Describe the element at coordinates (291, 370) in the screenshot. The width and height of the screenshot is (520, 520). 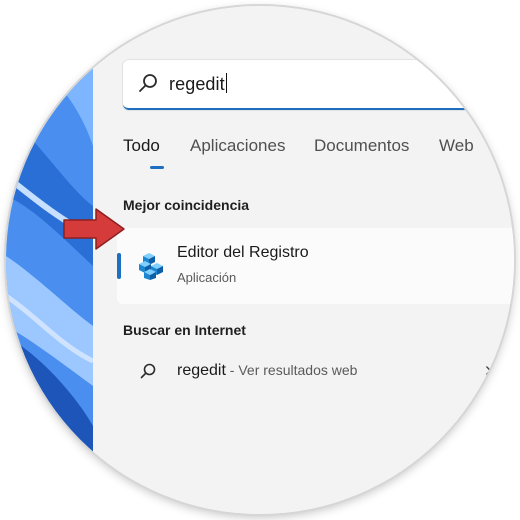
I see `web-search-suffix: - Ver resultados web` at that location.